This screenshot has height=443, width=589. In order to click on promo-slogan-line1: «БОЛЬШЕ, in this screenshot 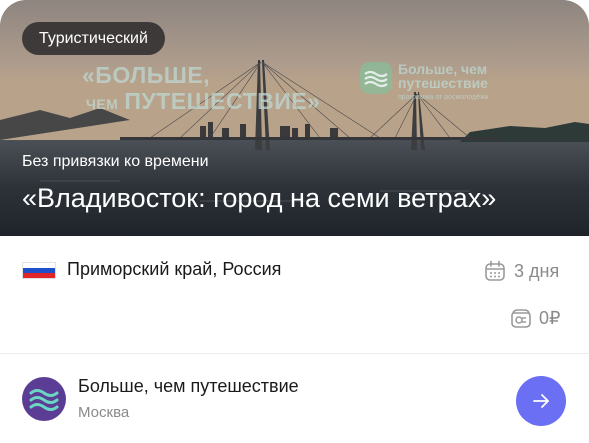, I will do `click(146, 75)`.